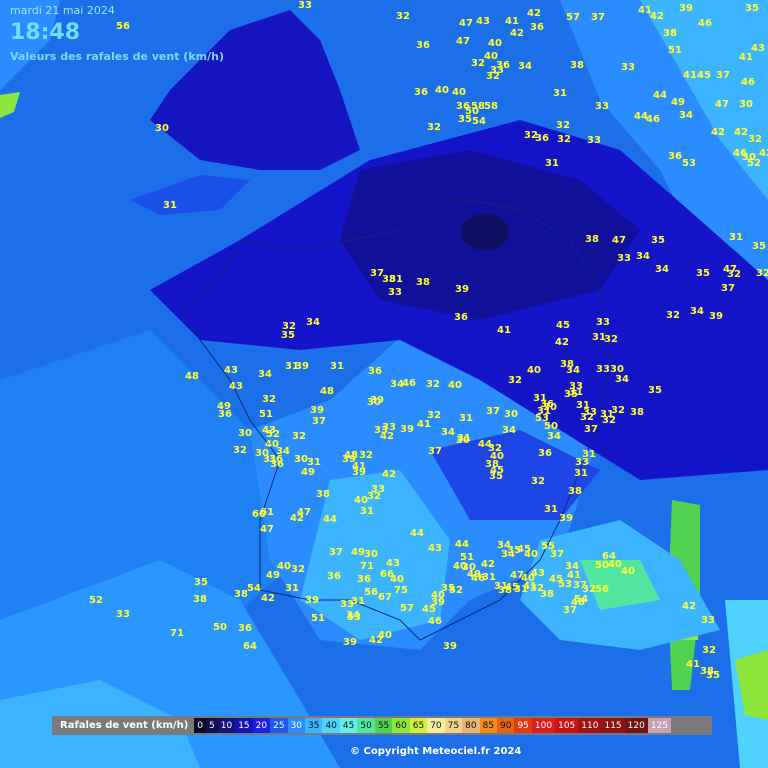 The height and width of the screenshot is (768, 768). I want to click on legend-step-115: 115, so click(613, 725).